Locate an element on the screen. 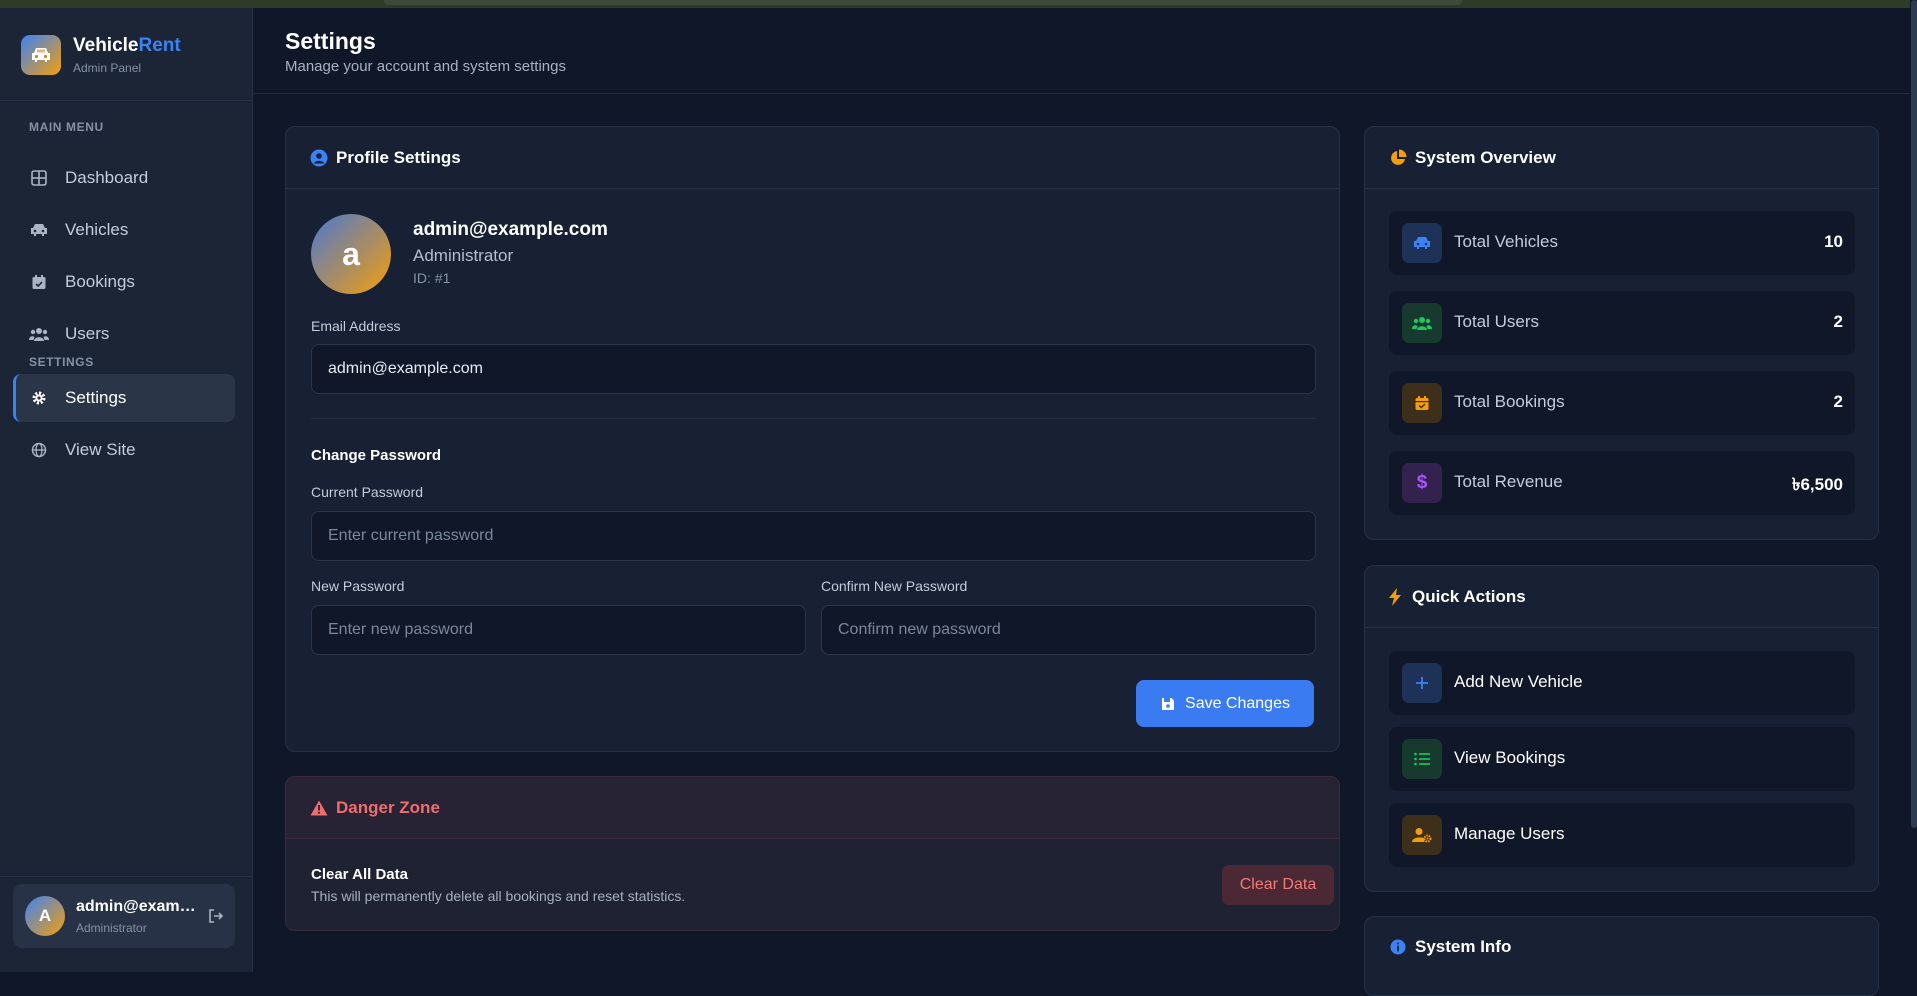 This screenshot has height=996, width=1917. card-title: System Overview is located at coordinates (1485, 157).